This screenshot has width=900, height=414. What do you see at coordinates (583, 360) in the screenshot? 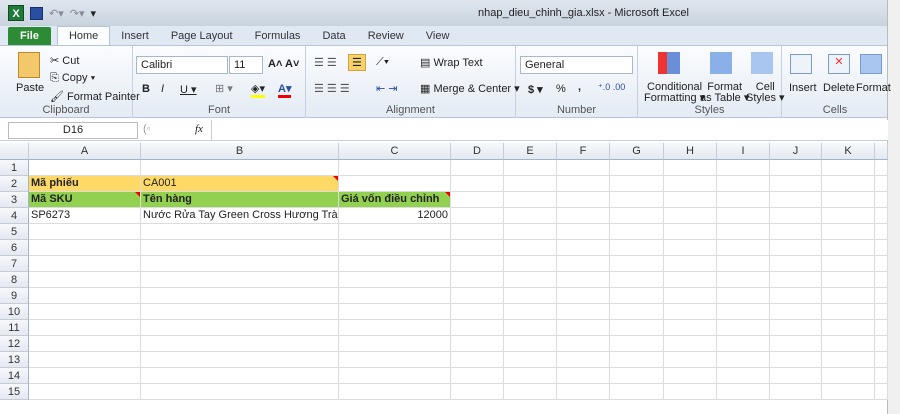
I see `cell-F13` at bounding box center [583, 360].